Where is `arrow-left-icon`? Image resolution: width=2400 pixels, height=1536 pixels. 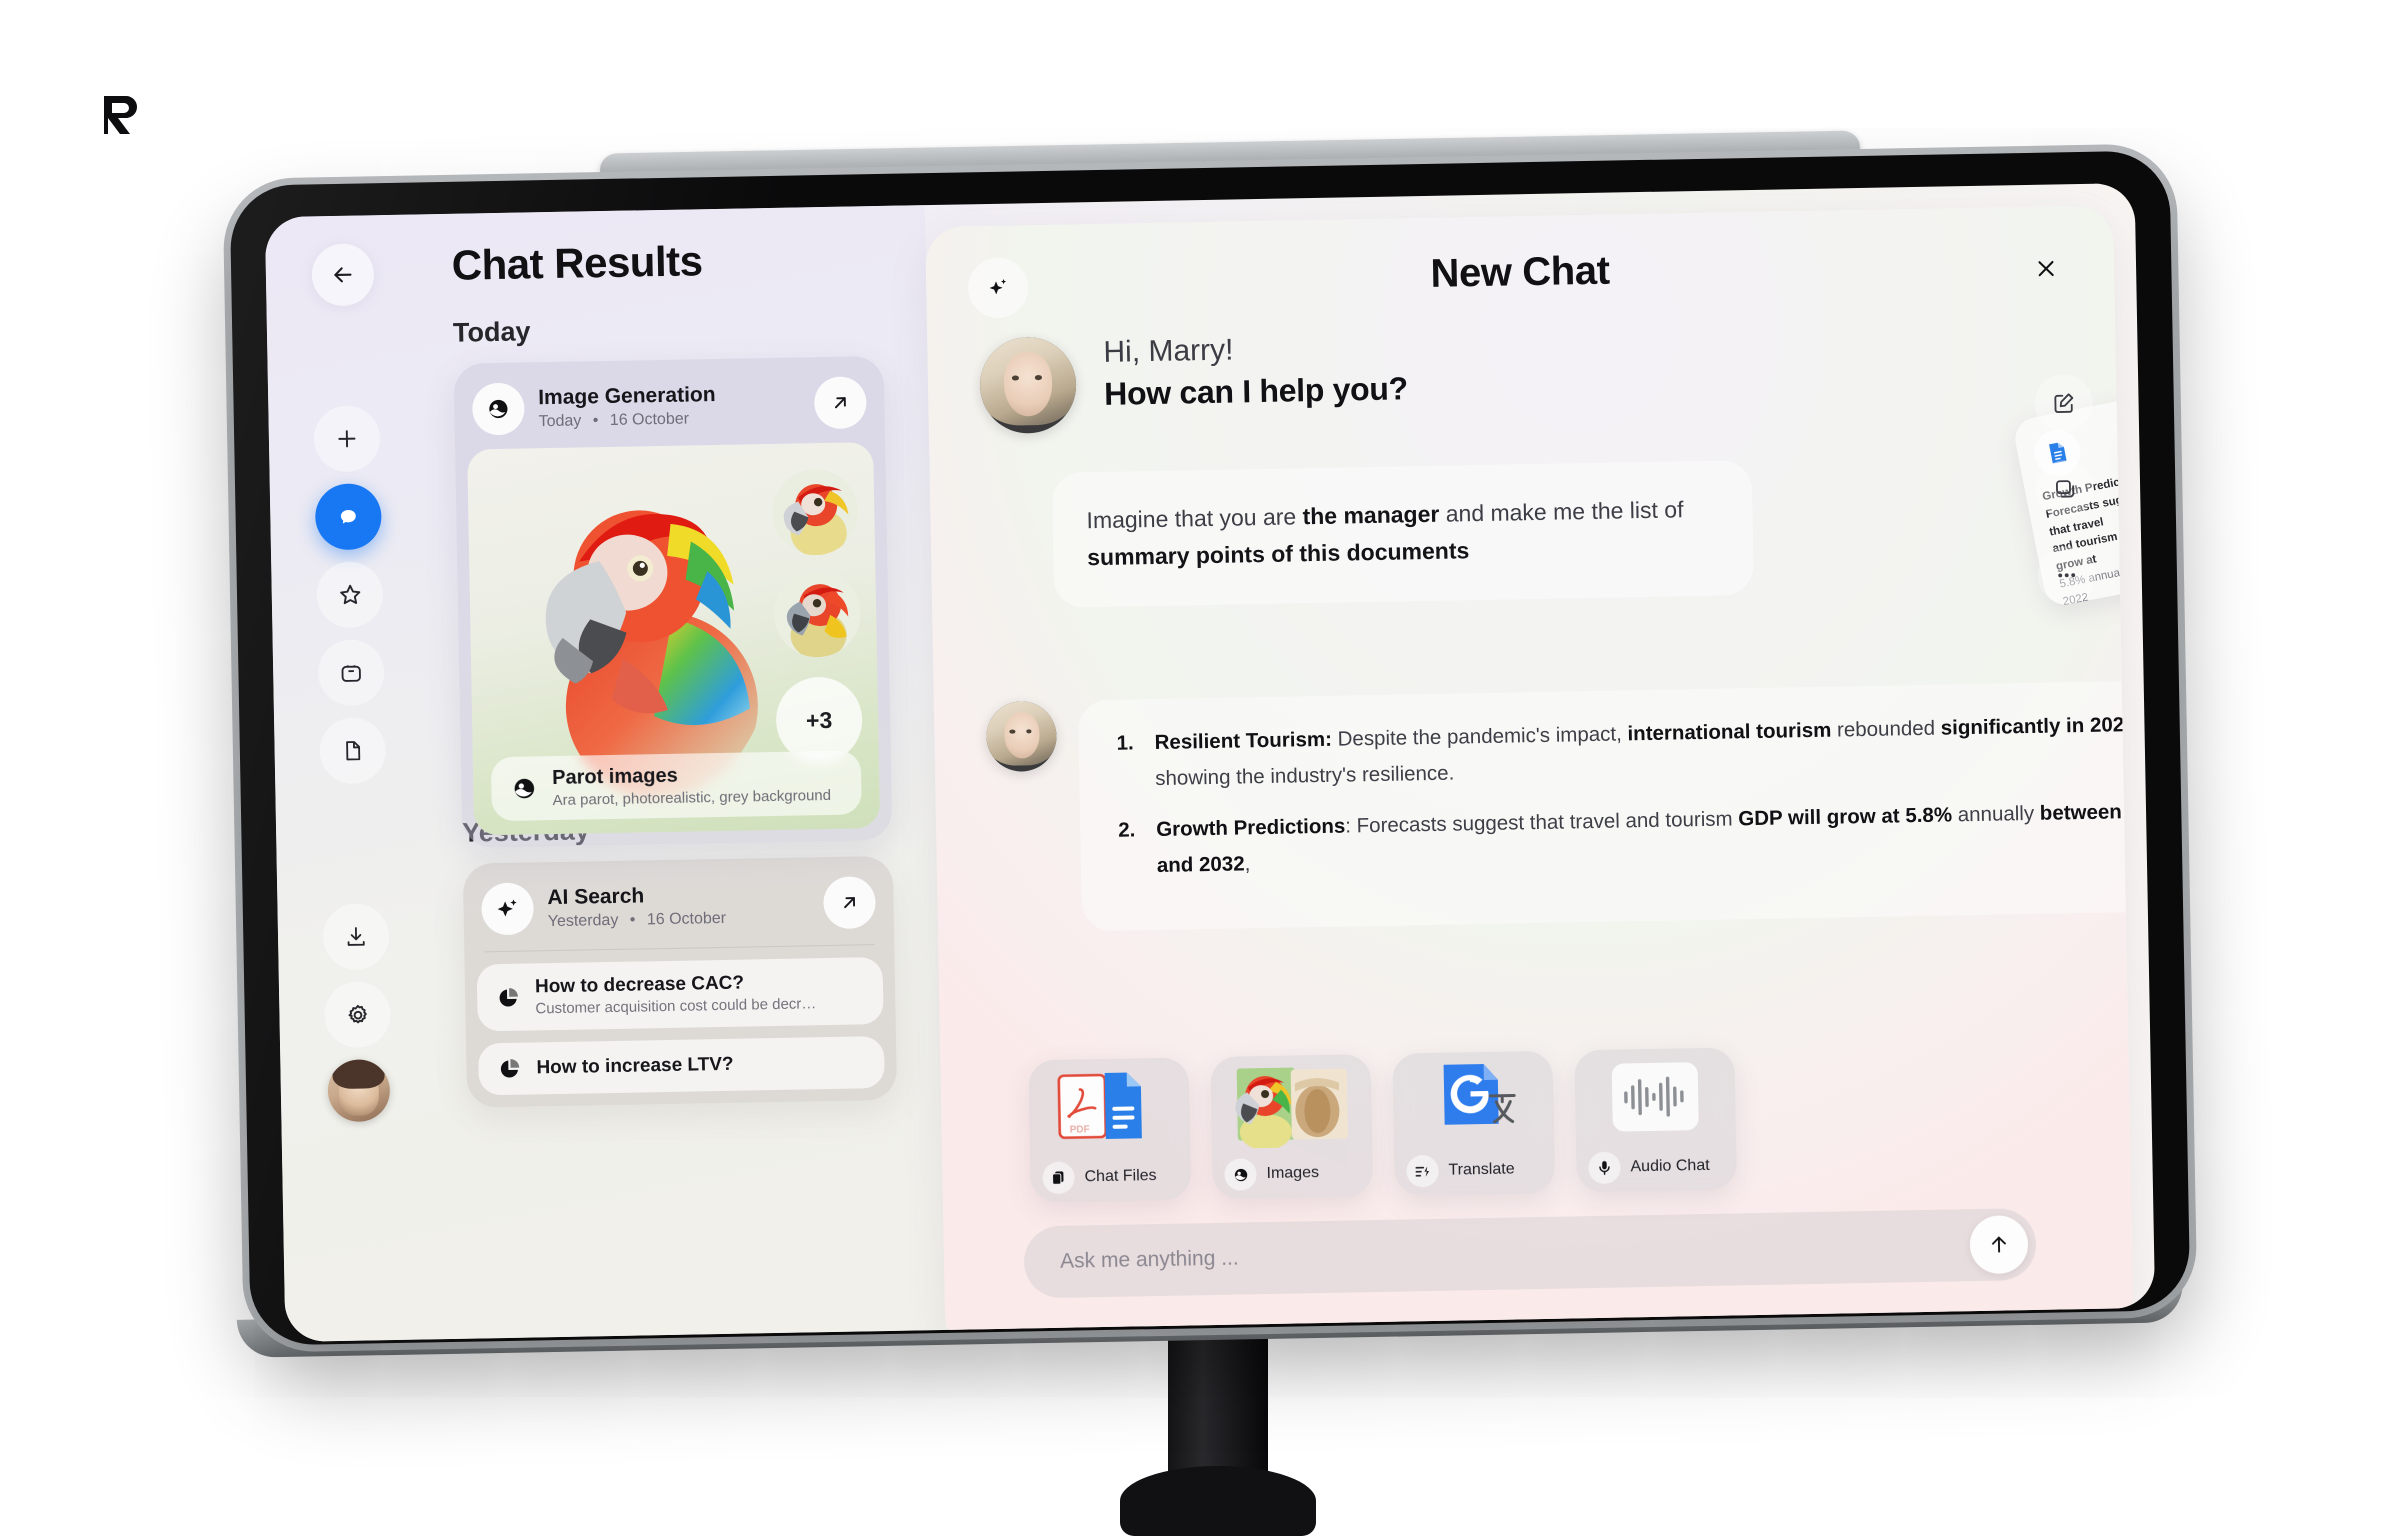 arrow-left-icon is located at coordinates (343, 275).